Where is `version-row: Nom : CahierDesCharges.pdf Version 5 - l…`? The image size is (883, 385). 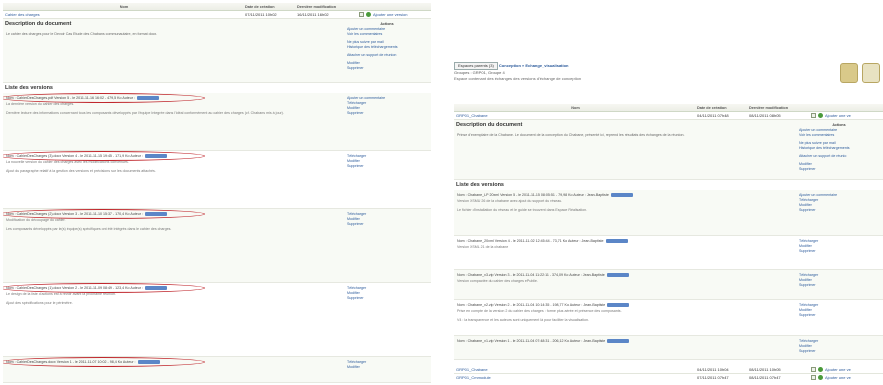
version-row: Nom : CahierDesCharges.pdf Version 5 - l… is located at coordinates (217, 122).